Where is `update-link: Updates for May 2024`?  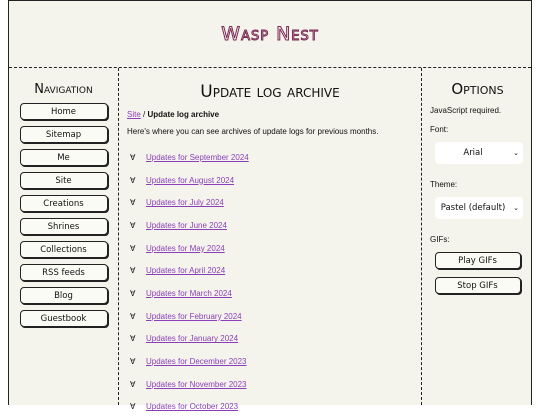 update-link: Updates for May 2024 is located at coordinates (185, 248).